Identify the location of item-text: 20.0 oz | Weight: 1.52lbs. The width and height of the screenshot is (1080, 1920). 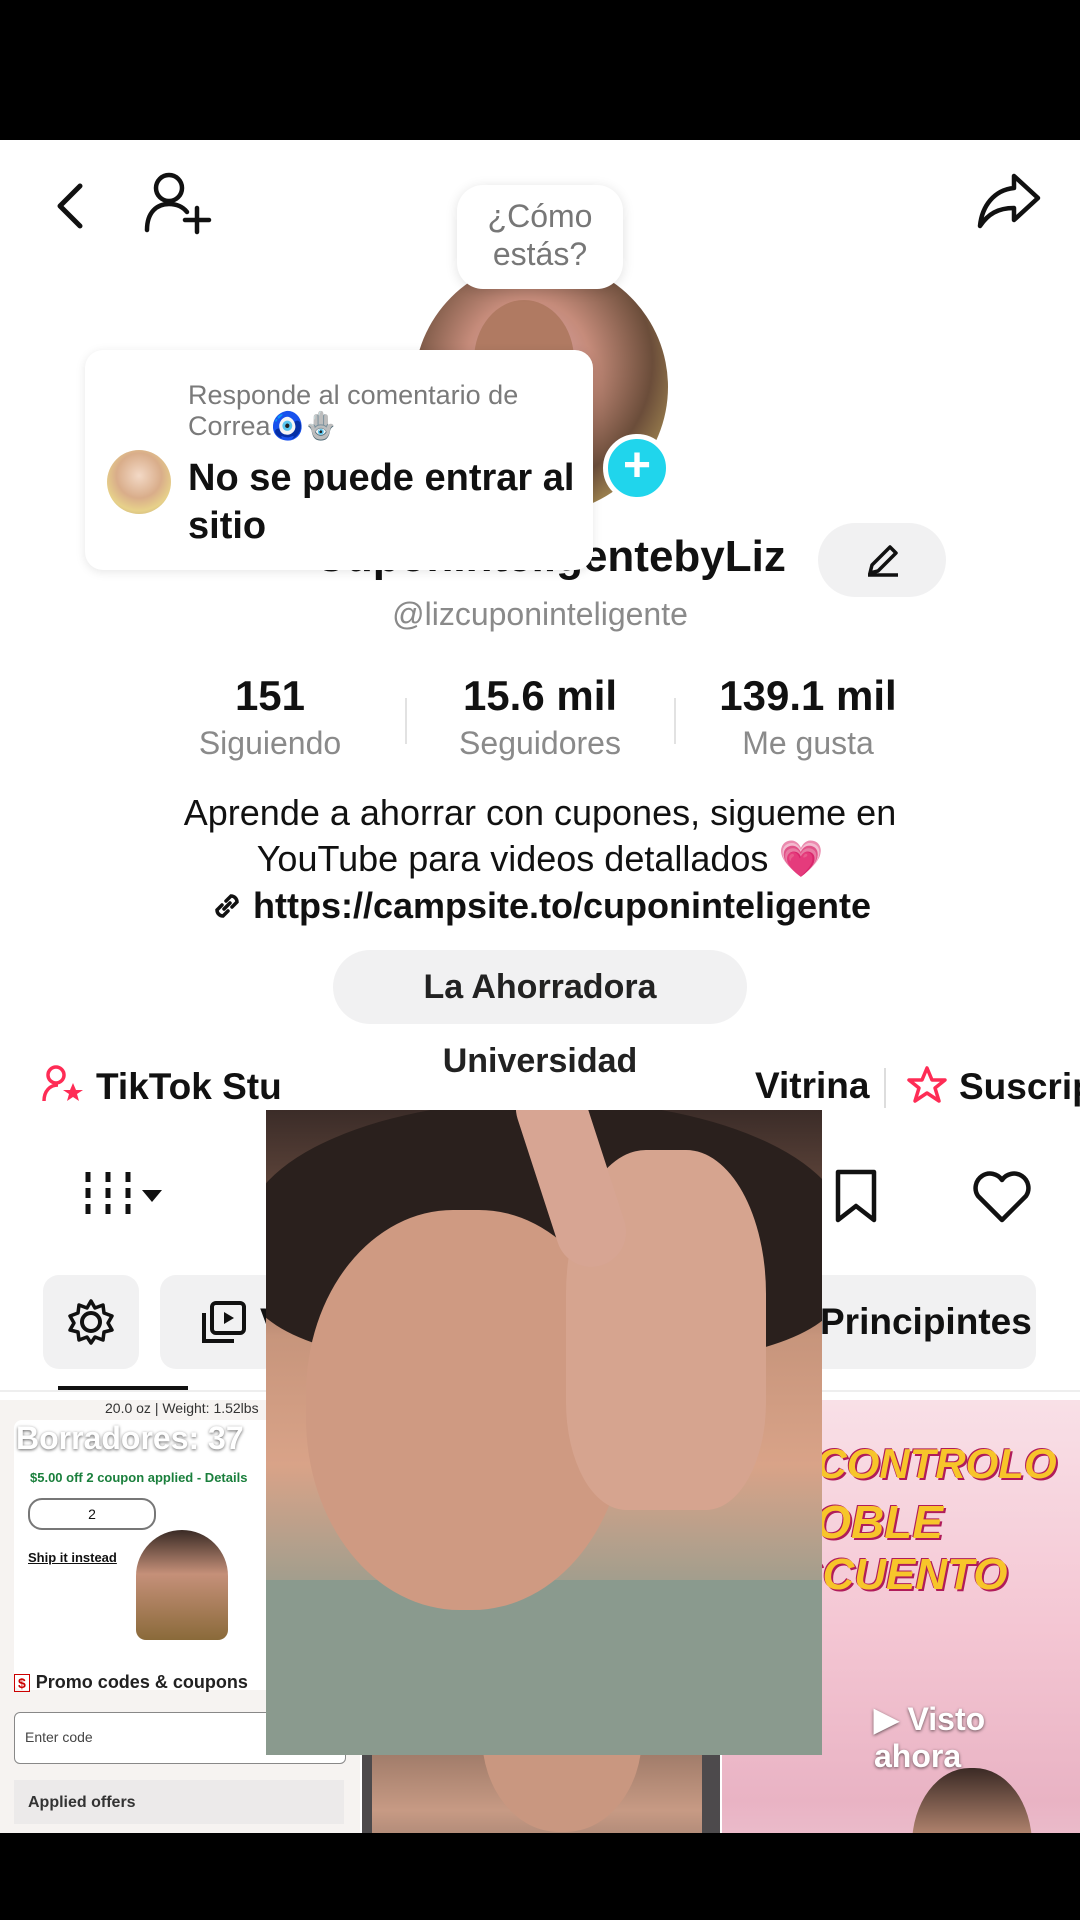
(182, 1408).